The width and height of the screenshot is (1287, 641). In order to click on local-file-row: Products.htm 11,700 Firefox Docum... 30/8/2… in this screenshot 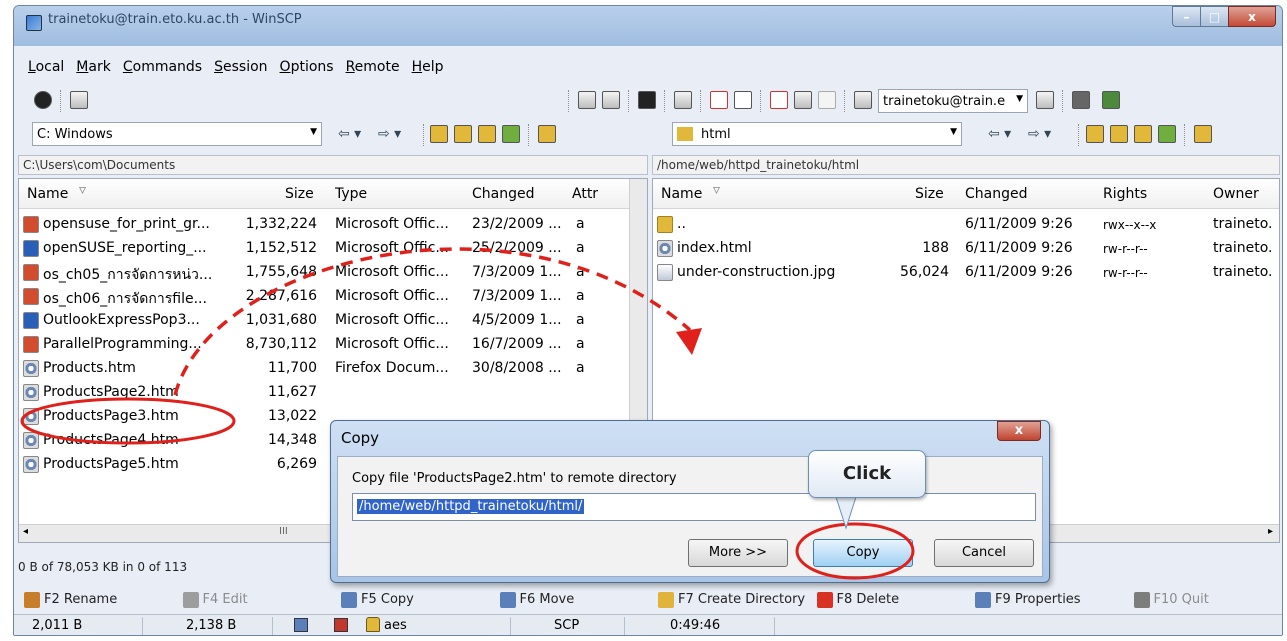, I will do `click(333, 369)`.